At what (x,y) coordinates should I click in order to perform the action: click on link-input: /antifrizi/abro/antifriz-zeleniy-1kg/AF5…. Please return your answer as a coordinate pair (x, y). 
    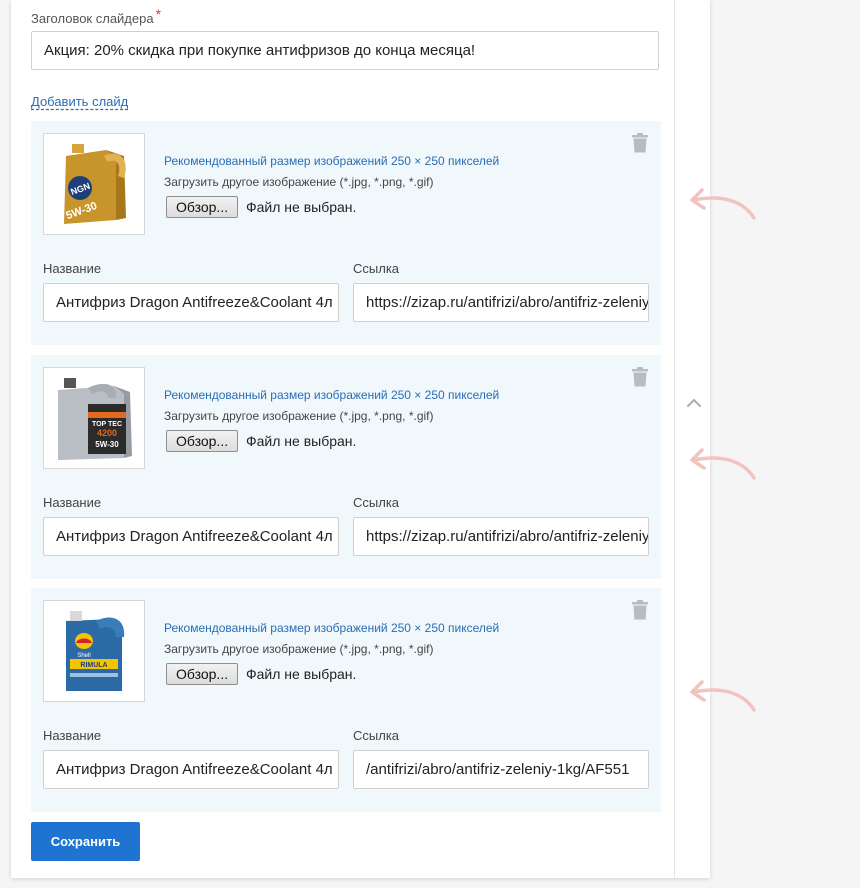
    Looking at the image, I should click on (501, 769).